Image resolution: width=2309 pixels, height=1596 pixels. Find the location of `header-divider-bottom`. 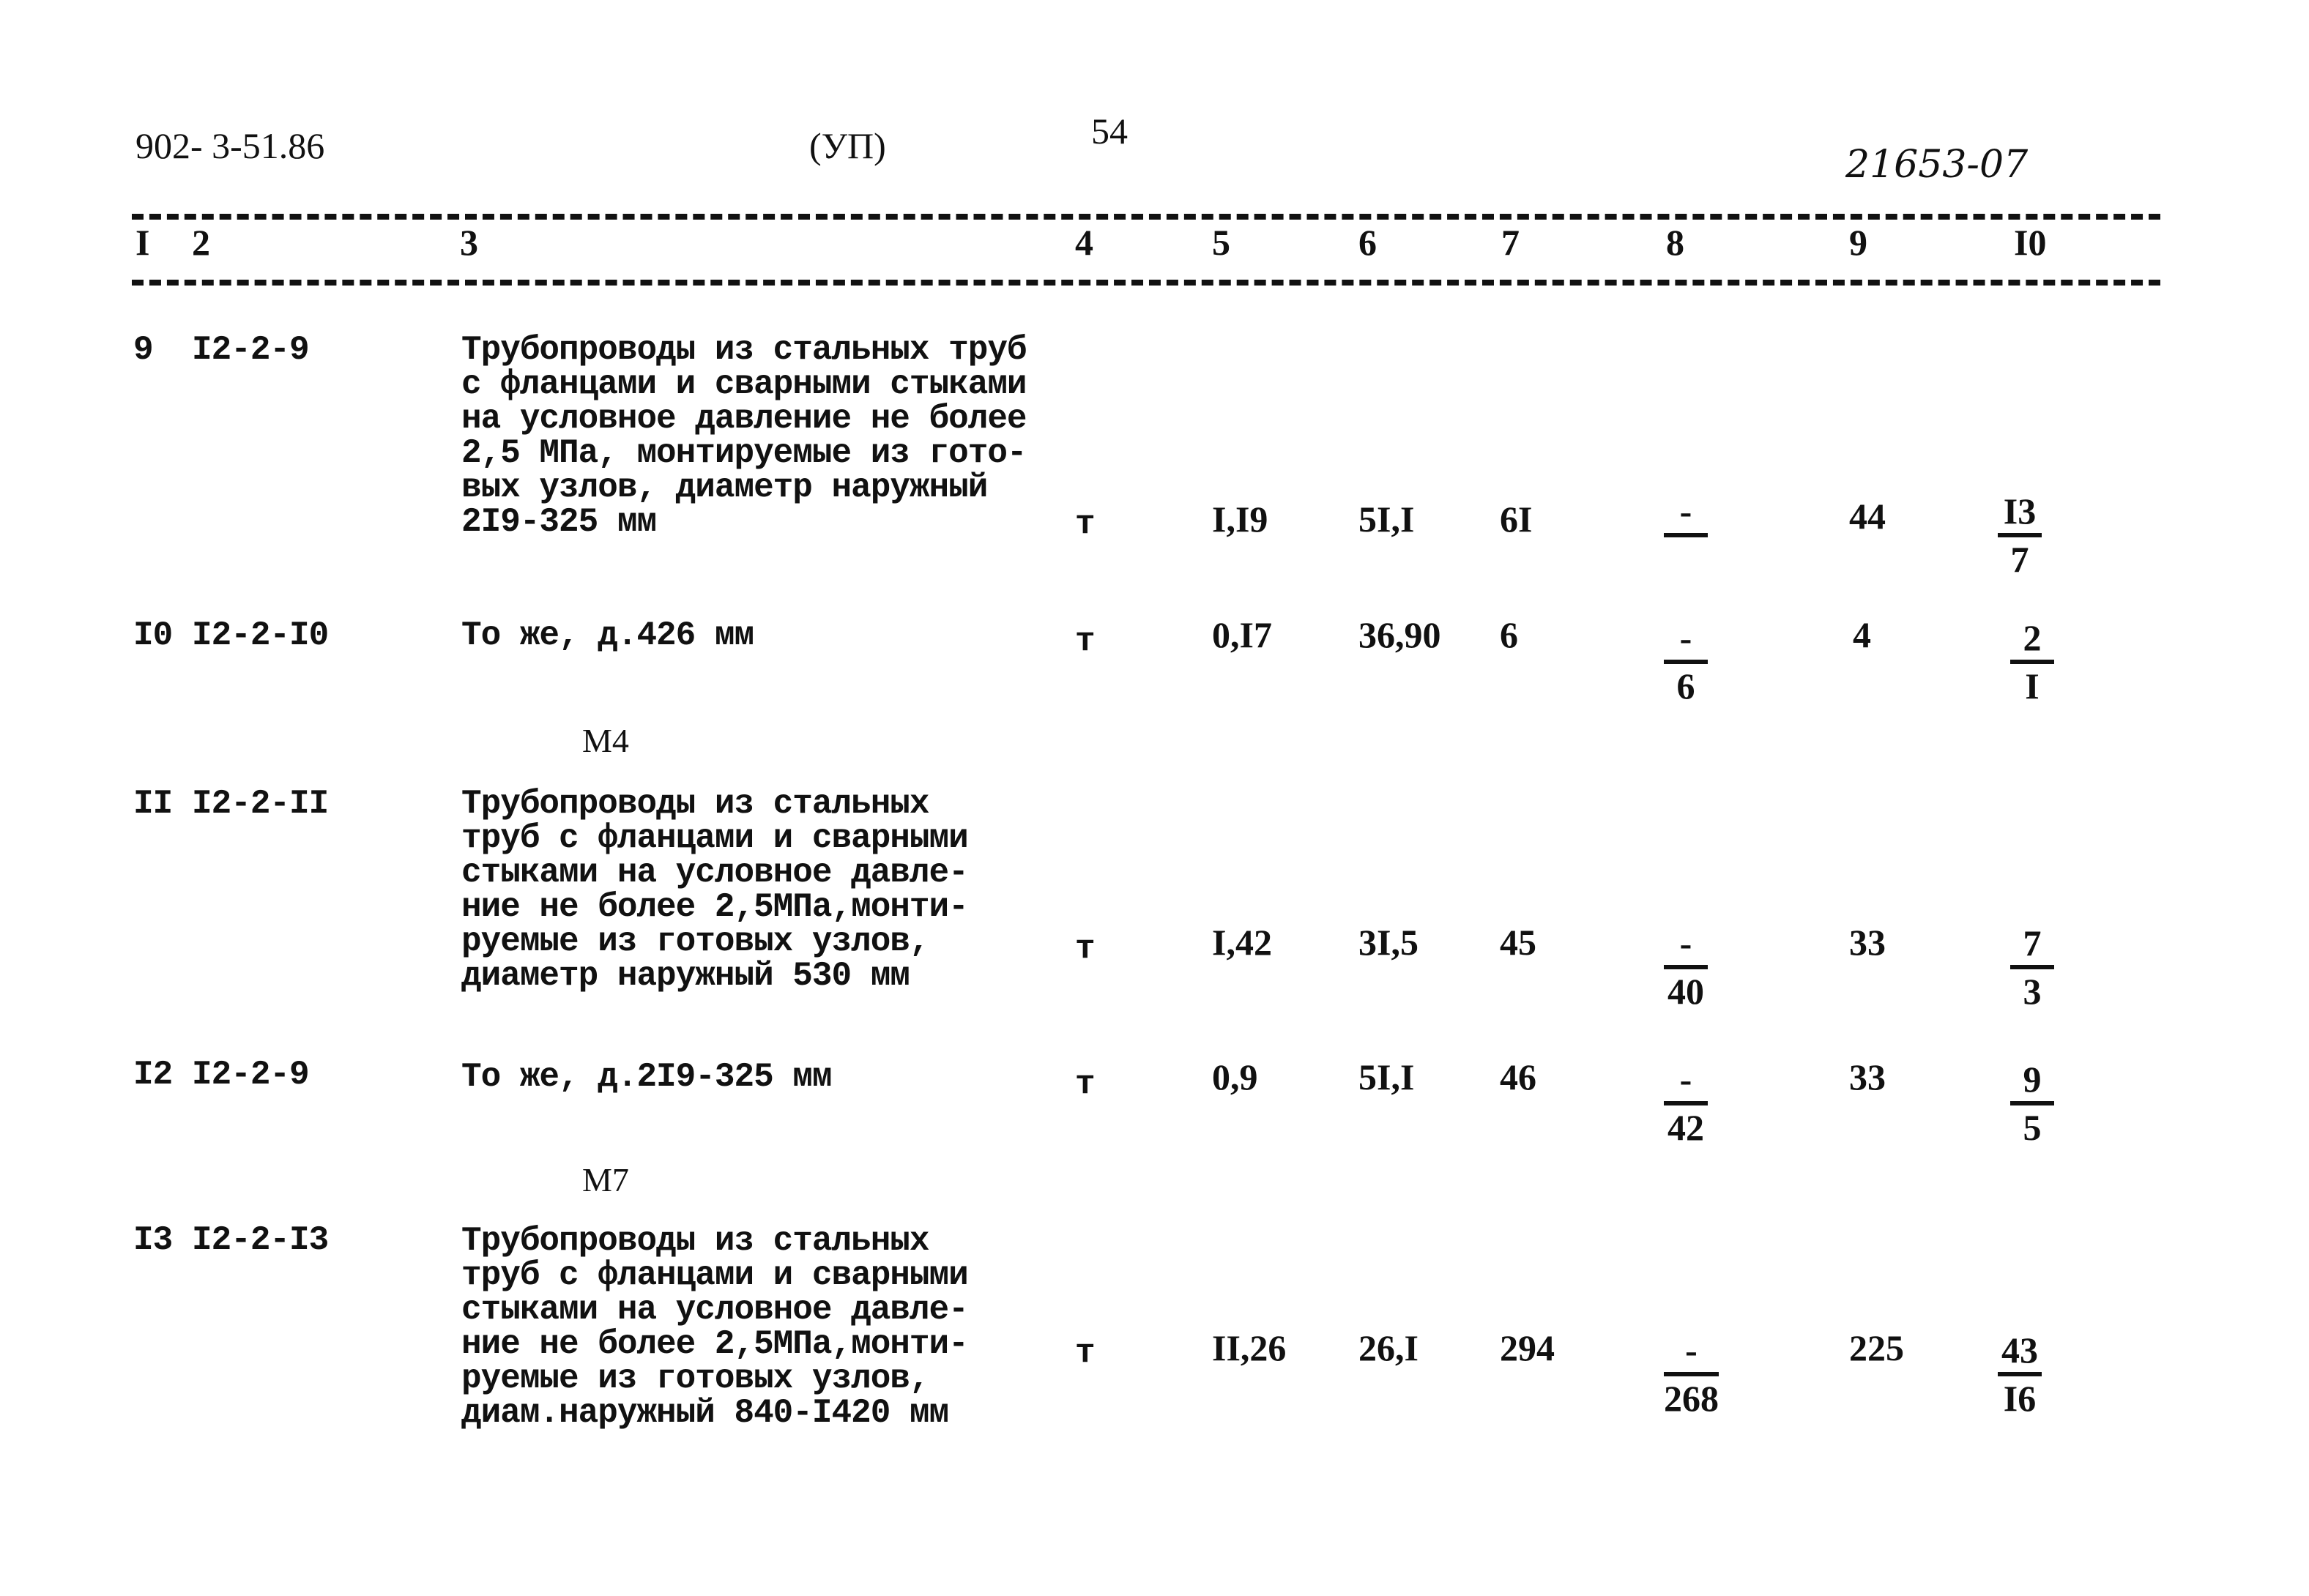

header-divider-bottom is located at coordinates (1146, 283).